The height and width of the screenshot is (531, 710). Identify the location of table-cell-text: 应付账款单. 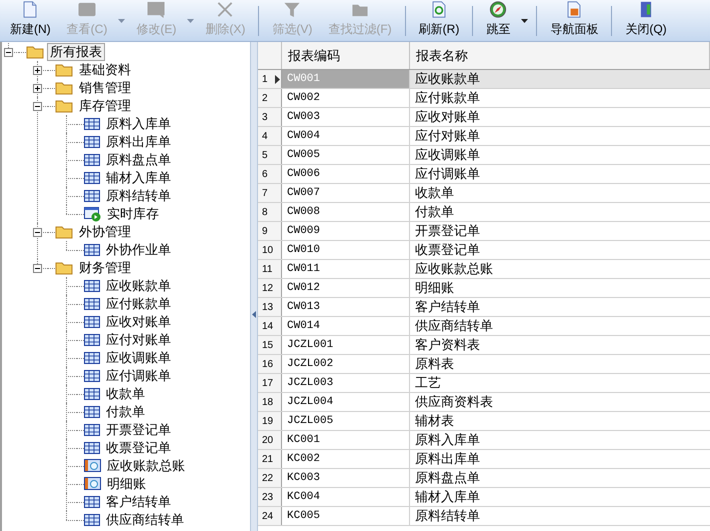
(447, 98).